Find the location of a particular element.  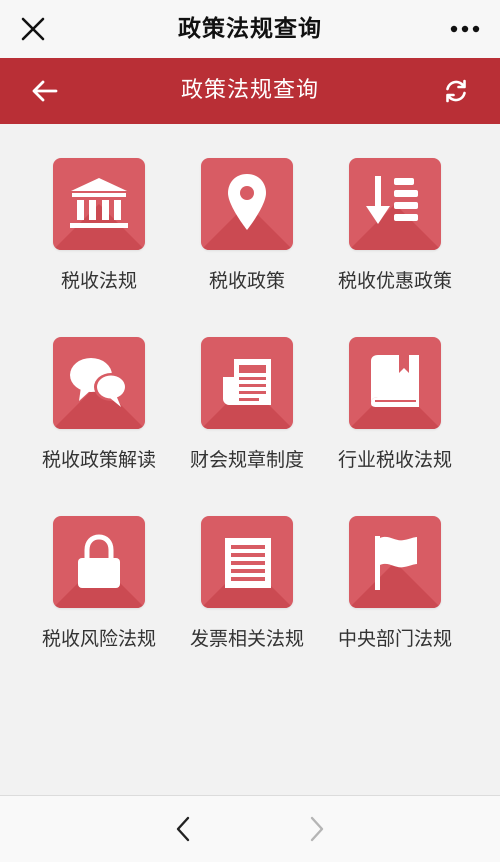

nav-back-button is located at coordinates (183, 829).